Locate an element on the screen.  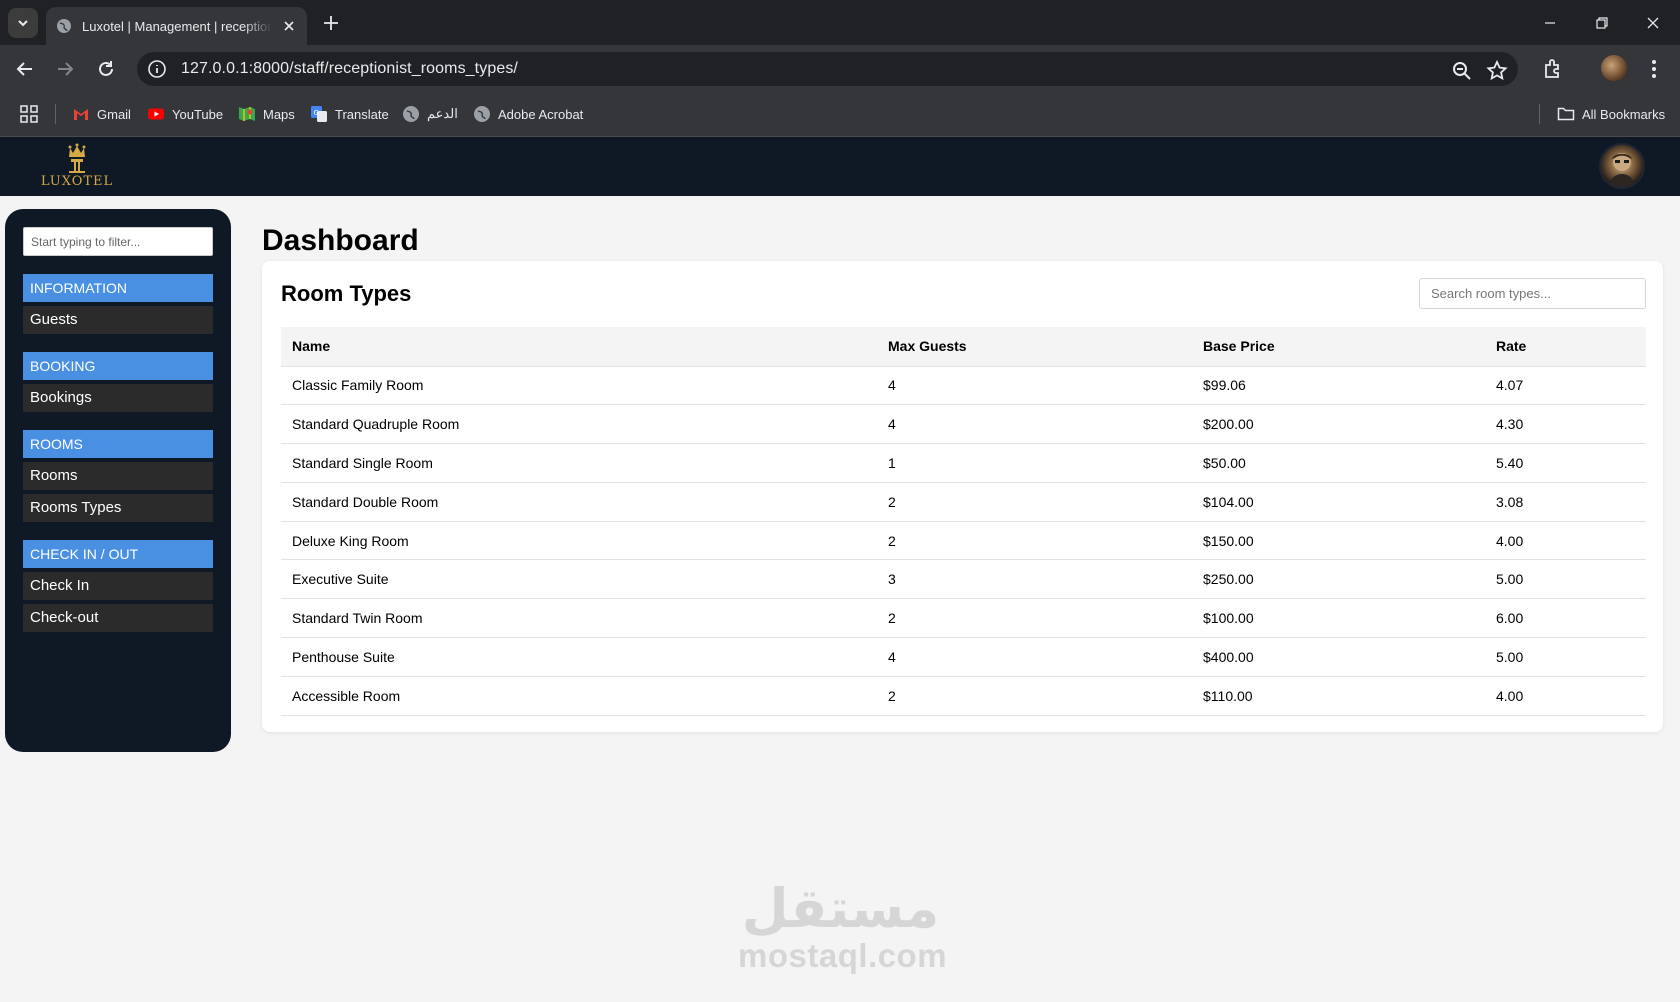
app-header: LUXOTEL is located at coordinates (840, 166).